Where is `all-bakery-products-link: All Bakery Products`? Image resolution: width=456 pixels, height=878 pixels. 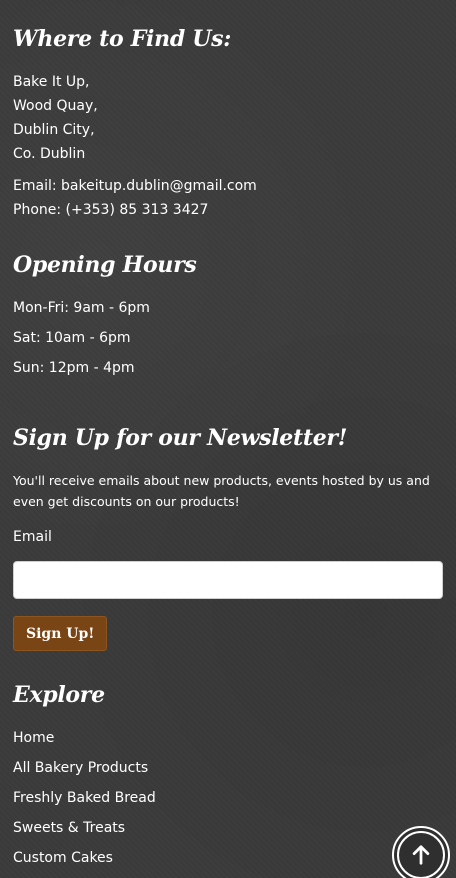 all-bakery-products-link: All Bakery Products is located at coordinates (80, 768).